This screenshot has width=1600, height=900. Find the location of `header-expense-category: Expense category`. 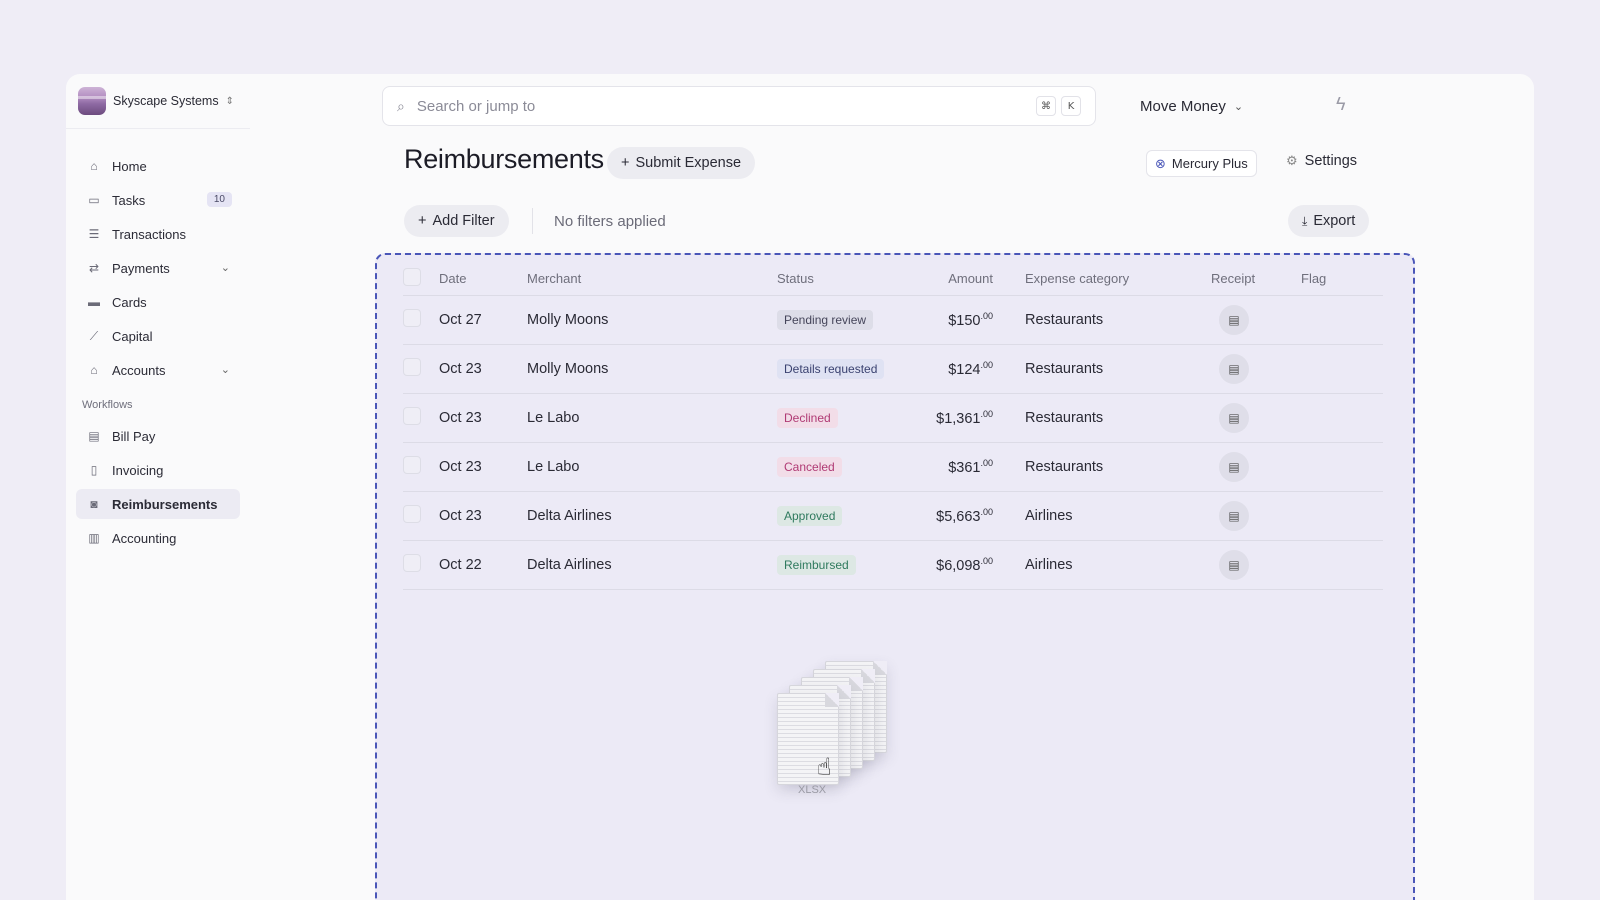

header-expense-category: Expense category is located at coordinates (1118, 279).